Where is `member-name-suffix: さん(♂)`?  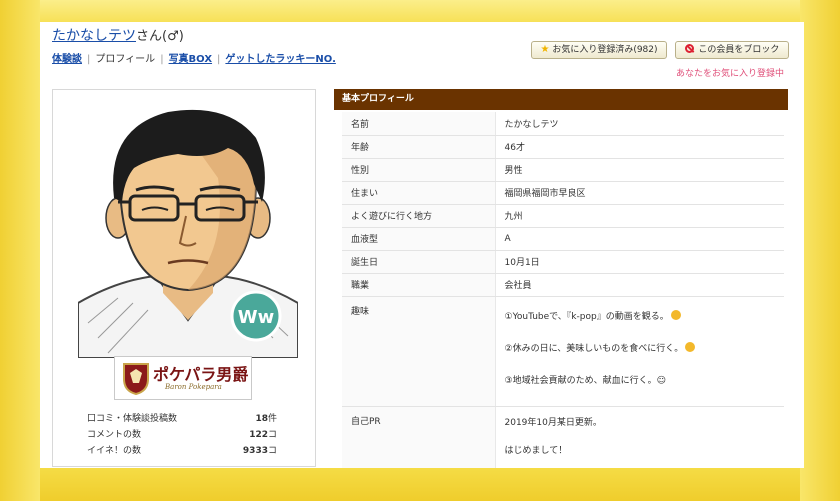
member-name-suffix: さん(♂) is located at coordinates (160, 36).